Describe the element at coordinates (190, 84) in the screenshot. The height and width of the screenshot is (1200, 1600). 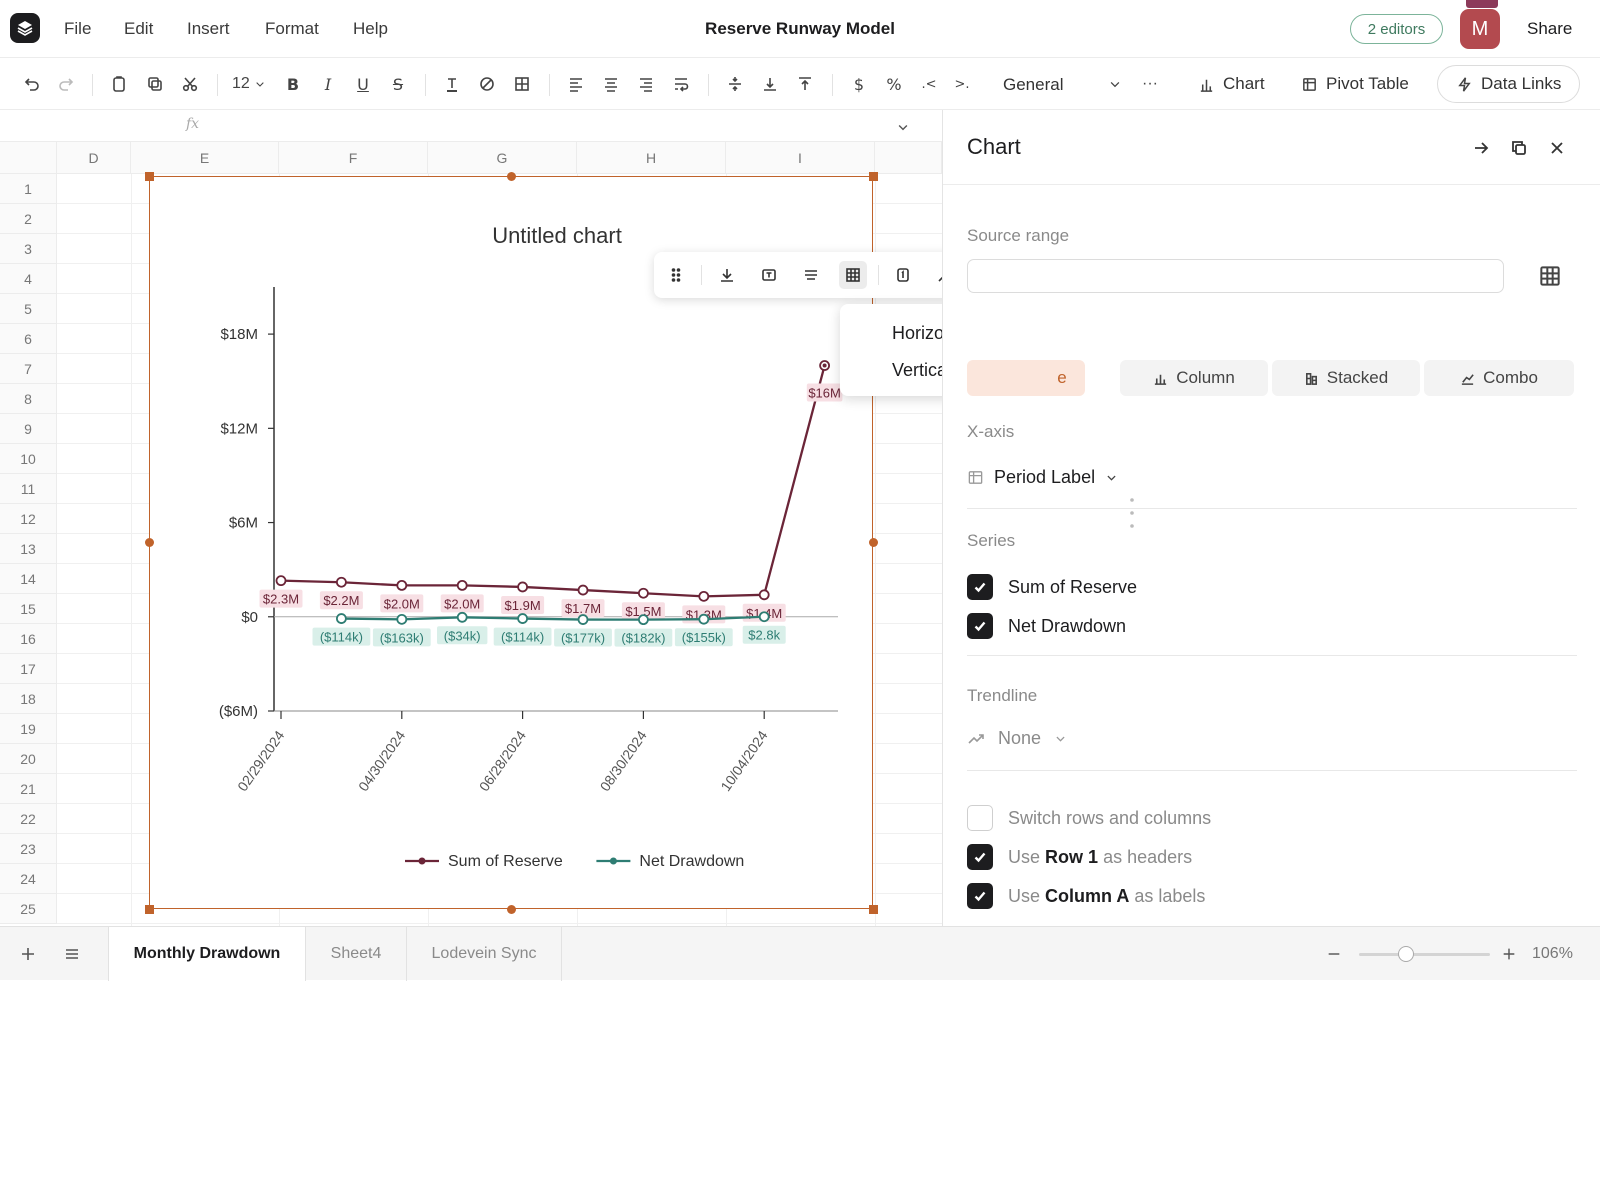
I see `cut-icon` at that location.